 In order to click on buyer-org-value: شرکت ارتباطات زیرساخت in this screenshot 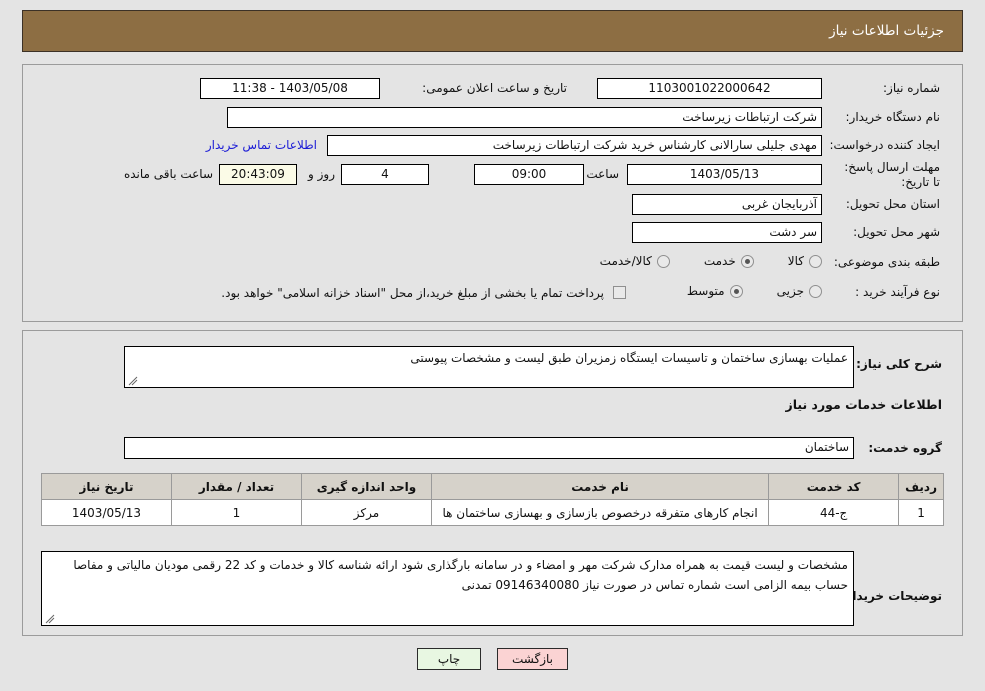, I will do `click(524, 117)`.